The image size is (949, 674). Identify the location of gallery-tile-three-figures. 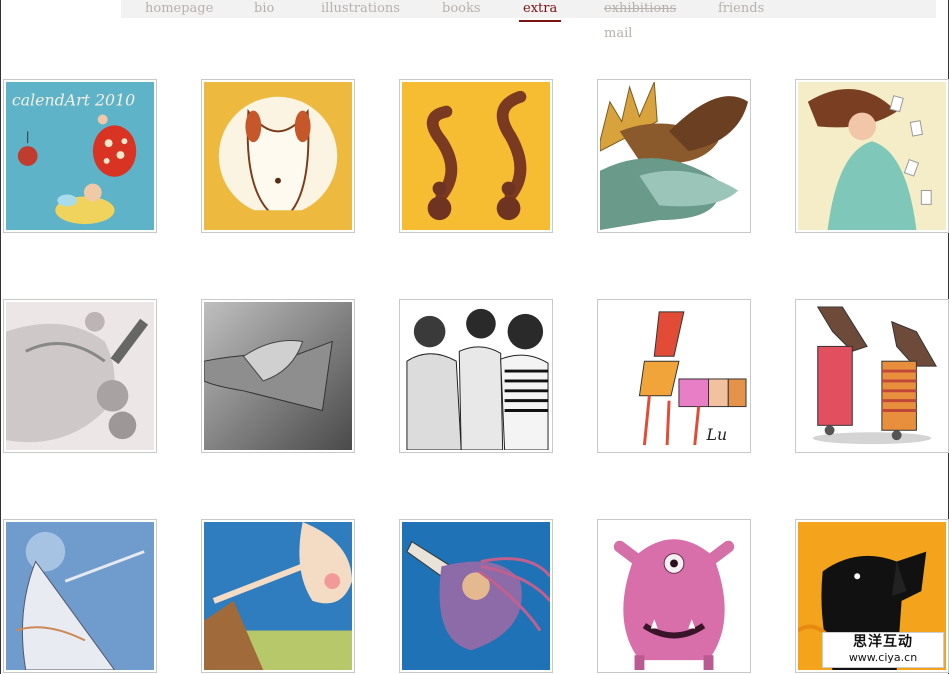
(476, 376).